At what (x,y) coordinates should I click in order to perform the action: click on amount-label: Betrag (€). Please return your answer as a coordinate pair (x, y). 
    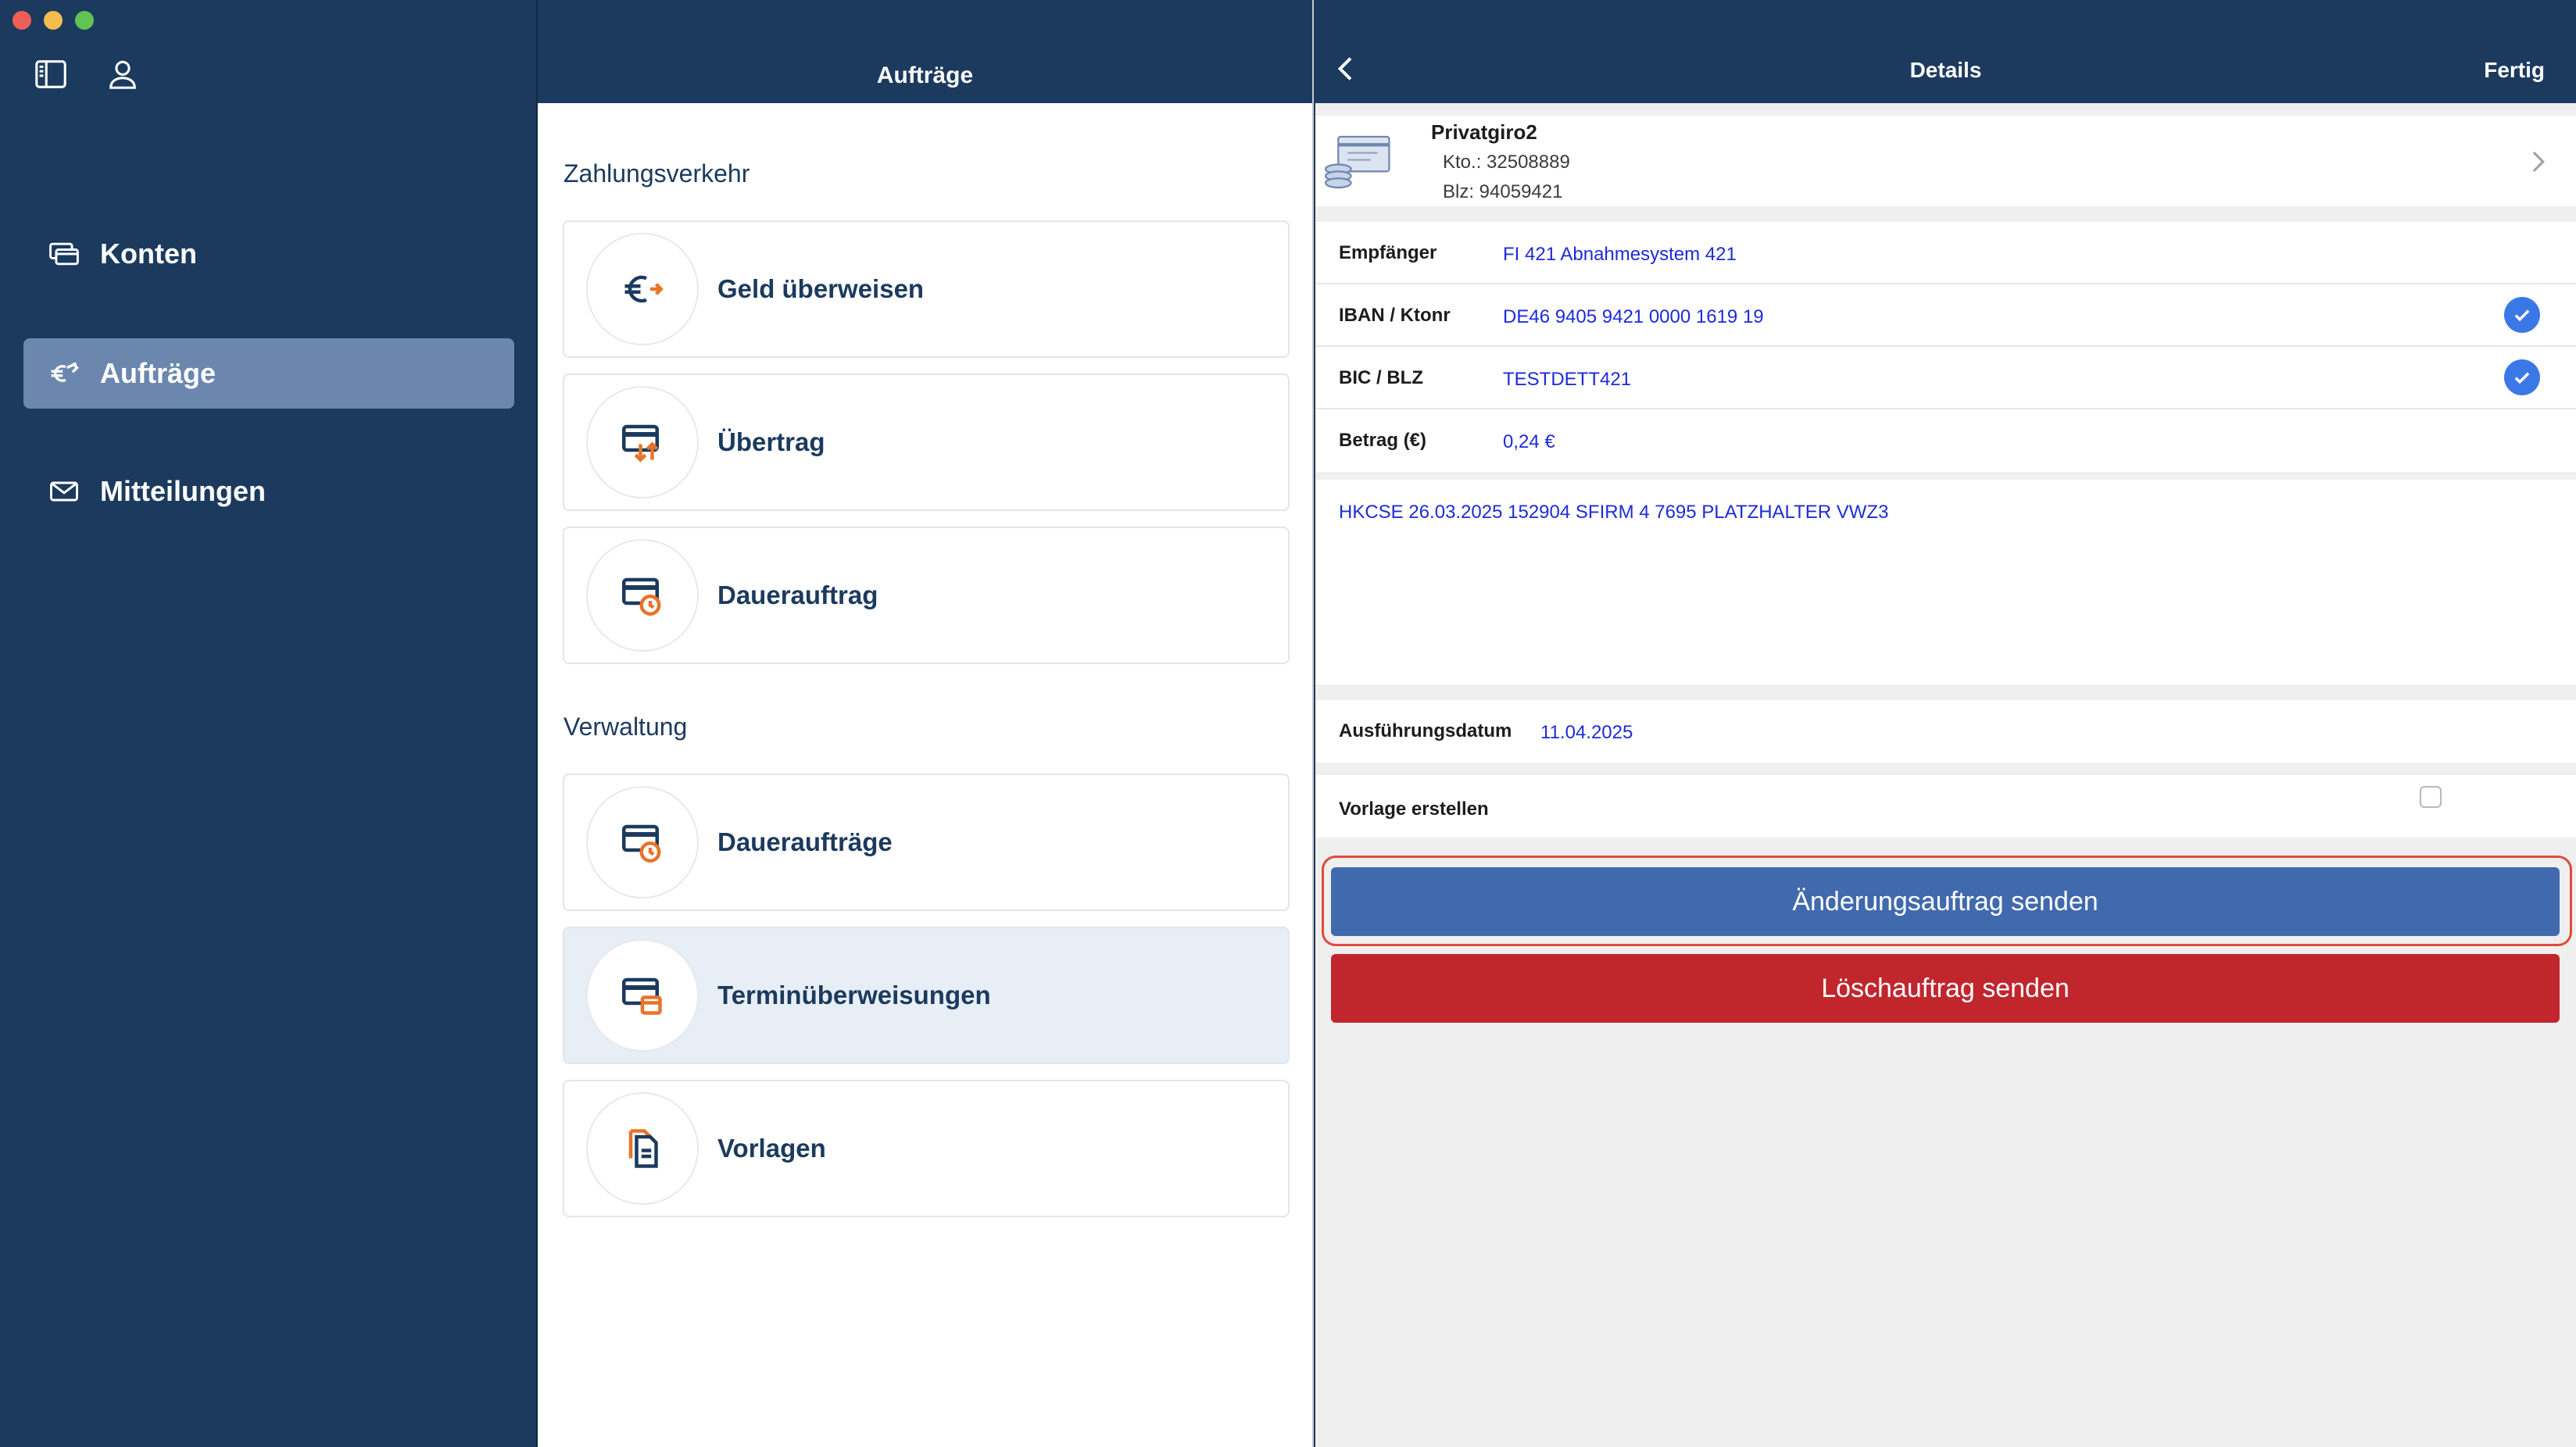
    Looking at the image, I should click on (1383, 441).